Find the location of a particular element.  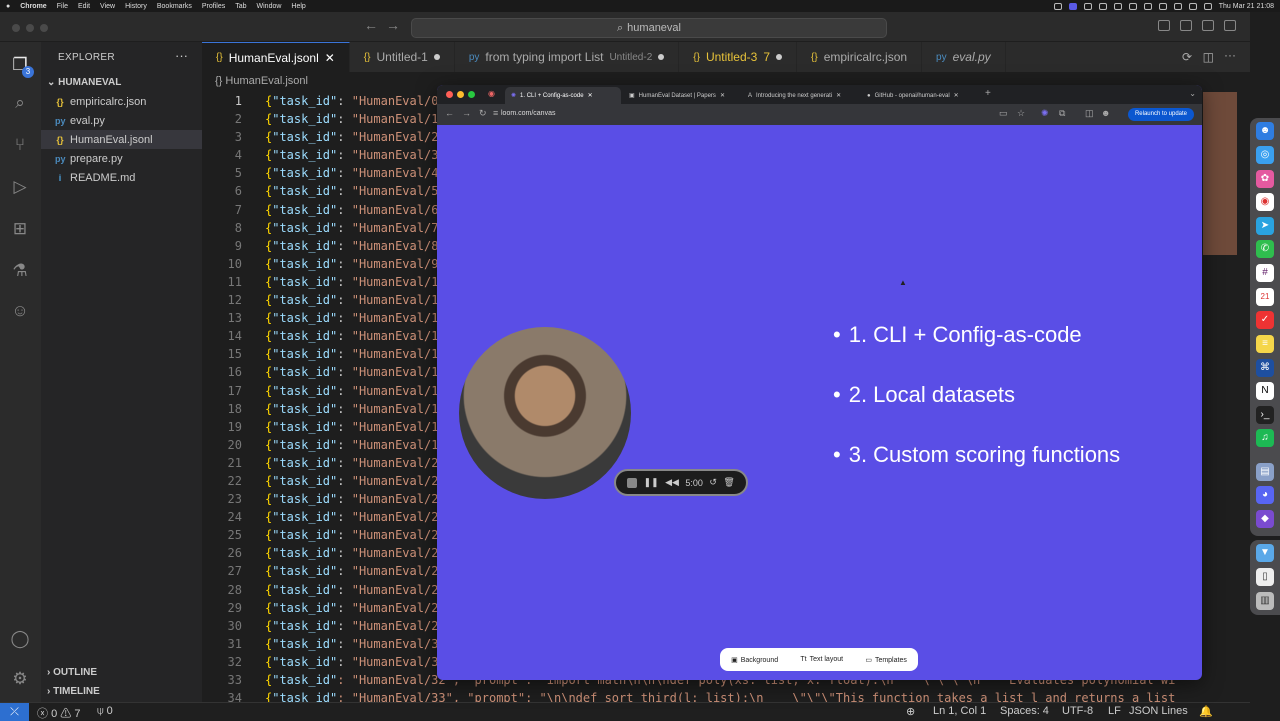

menu-edit: Edit is located at coordinates (84, 6).